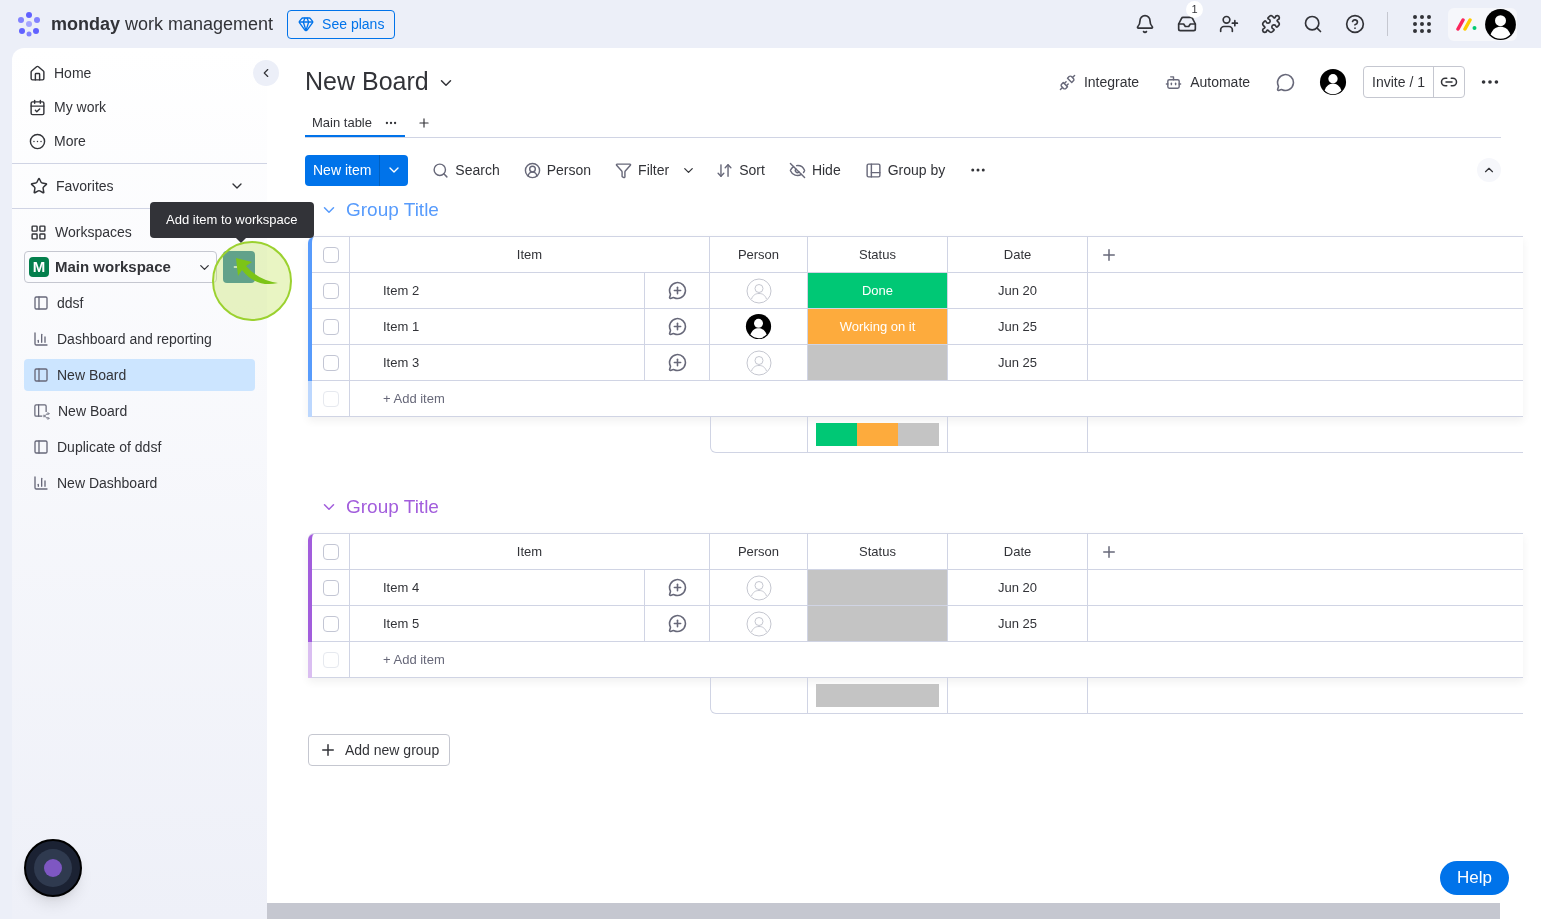 This screenshot has height=919, width=1541. I want to click on item-name: Item 2, so click(401, 290).